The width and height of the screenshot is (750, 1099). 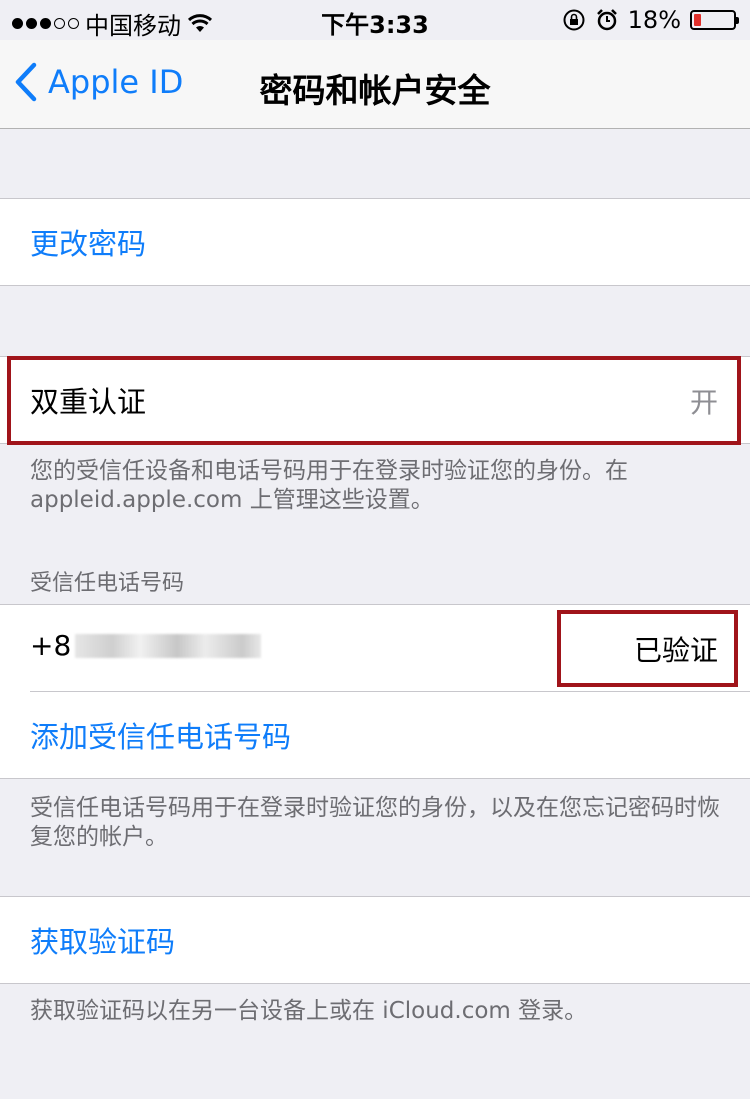 What do you see at coordinates (375, 90) in the screenshot?
I see `page-title: 密码和帐户安全` at bounding box center [375, 90].